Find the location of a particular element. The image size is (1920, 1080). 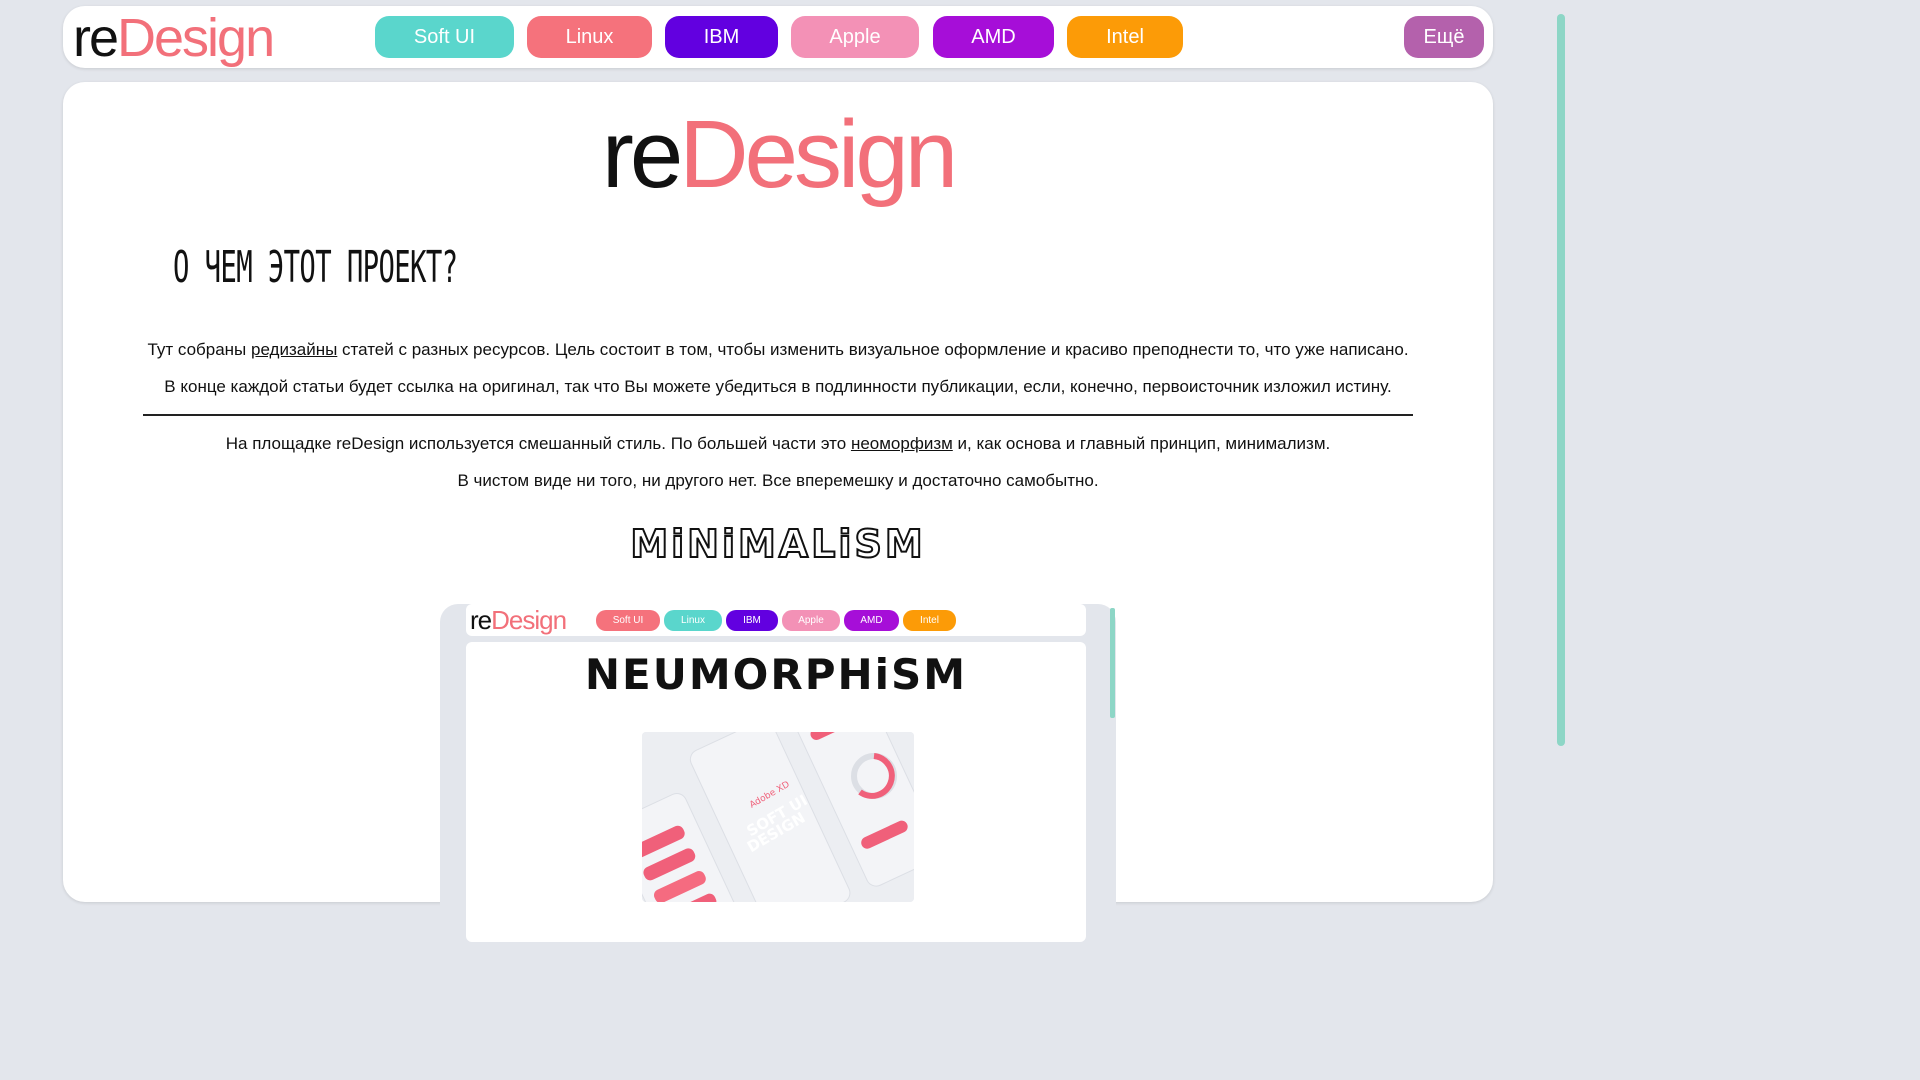

section-divider is located at coordinates (778, 415).